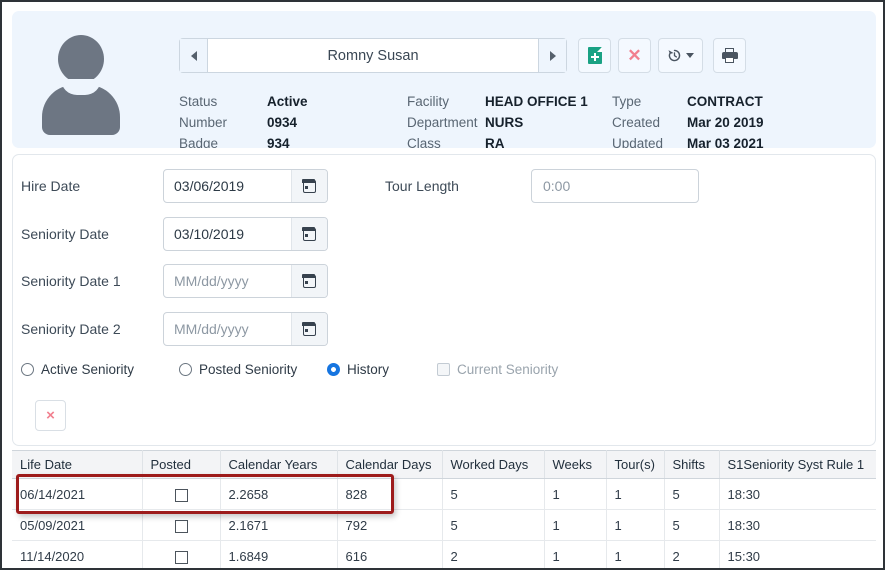 The height and width of the screenshot is (570, 885). I want to click on hire-date-row: Hire Date 03/06/2019, so click(174, 186).